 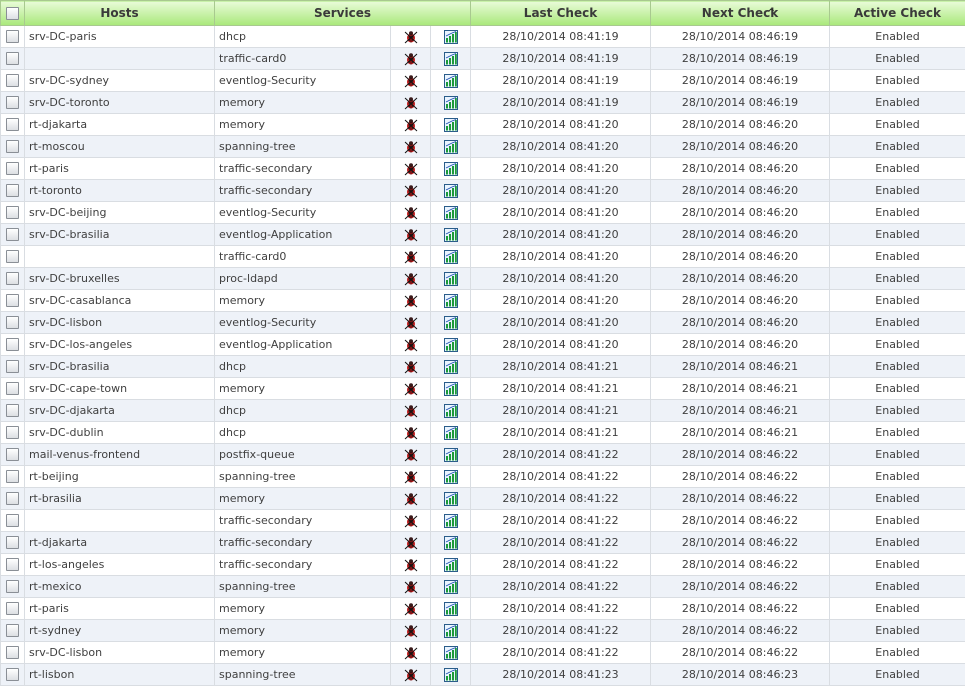 What do you see at coordinates (120, 279) in the screenshot?
I see `host-name: srv-DC-bruxelles` at bounding box center [120, 279].